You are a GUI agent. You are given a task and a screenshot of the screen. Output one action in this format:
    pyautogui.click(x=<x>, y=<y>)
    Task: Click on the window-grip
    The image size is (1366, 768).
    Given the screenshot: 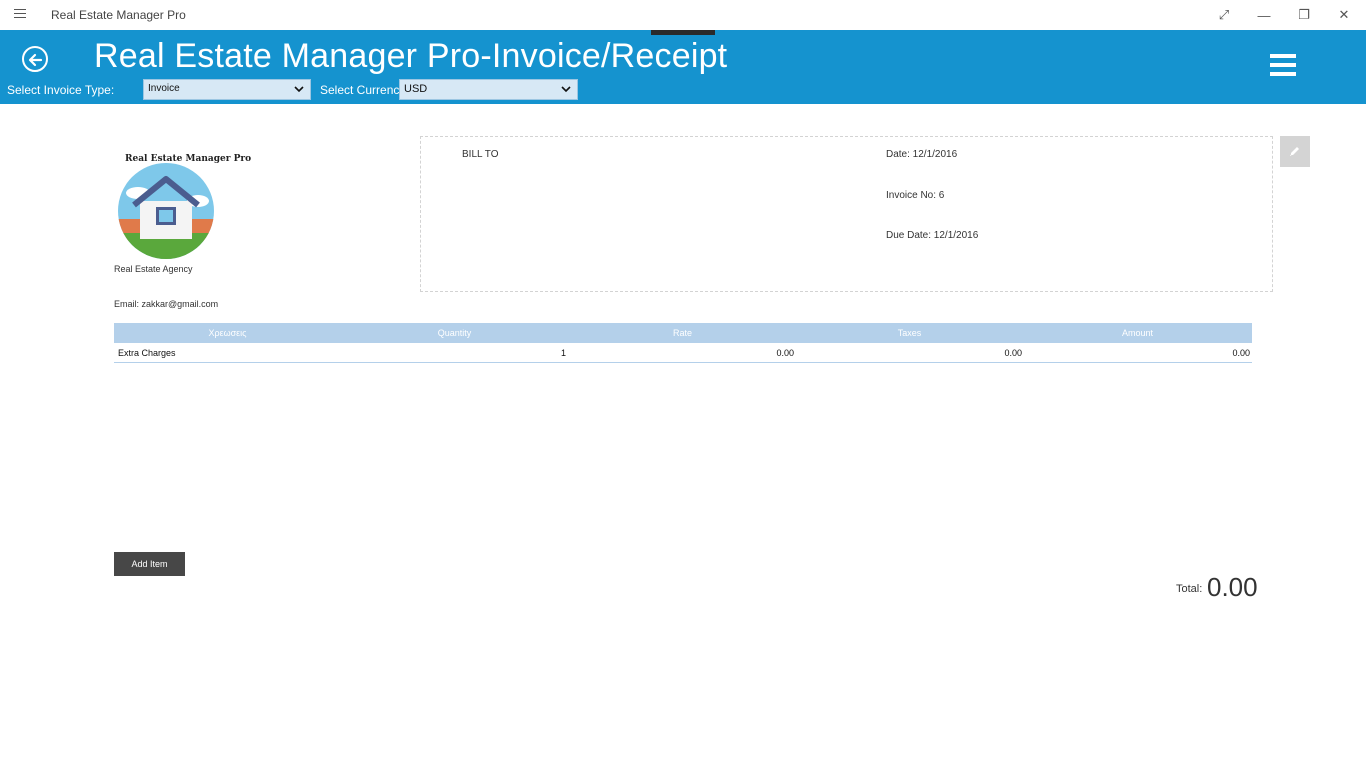 What is the action you would take?
    pyautogui.click(x=683, y=32)
    